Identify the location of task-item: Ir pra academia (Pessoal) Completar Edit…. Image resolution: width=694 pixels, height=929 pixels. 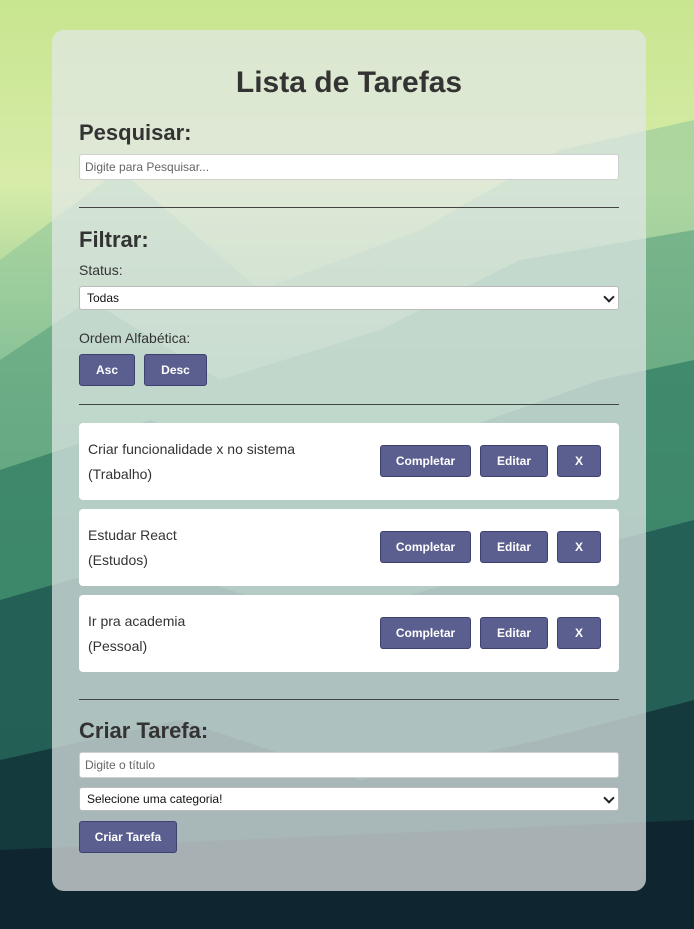
(349, 633).